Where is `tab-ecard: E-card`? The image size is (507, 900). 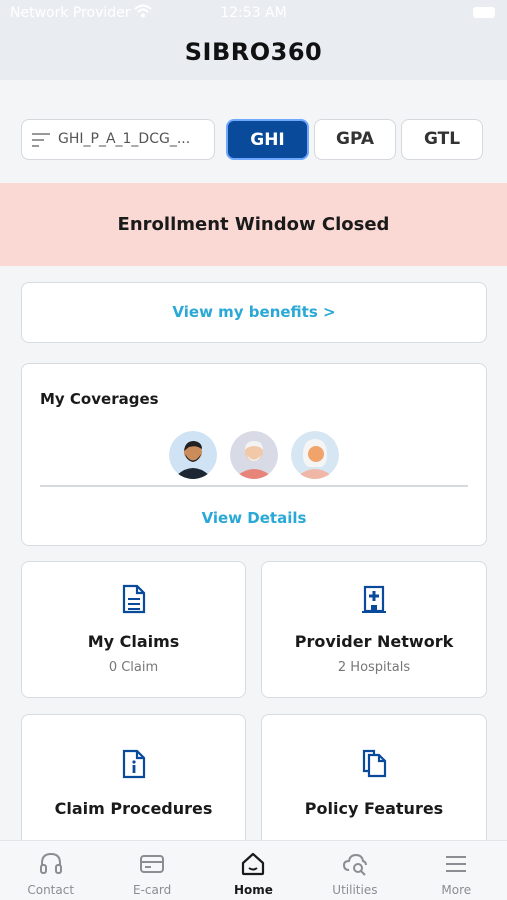 tab-ecard: E-card is located at coordinates (151, 870).